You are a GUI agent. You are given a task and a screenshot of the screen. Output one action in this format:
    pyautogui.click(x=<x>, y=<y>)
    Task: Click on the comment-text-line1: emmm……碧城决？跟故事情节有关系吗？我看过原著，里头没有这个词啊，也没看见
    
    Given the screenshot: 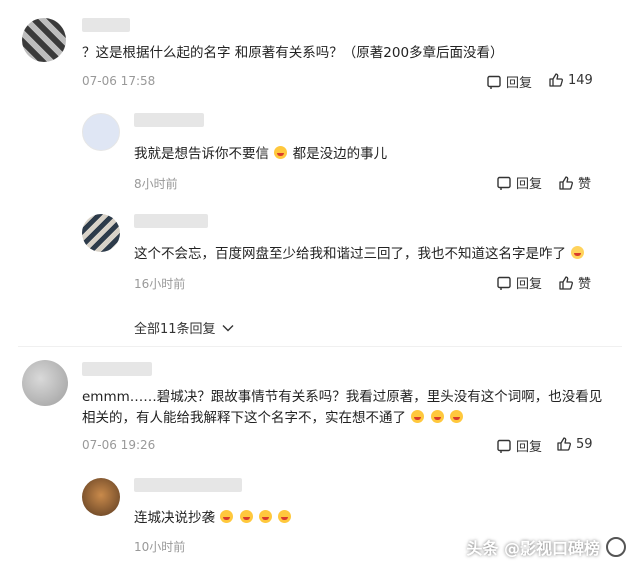 What is the action you would take?
    pyautogui.click(x=342, y=397)
    